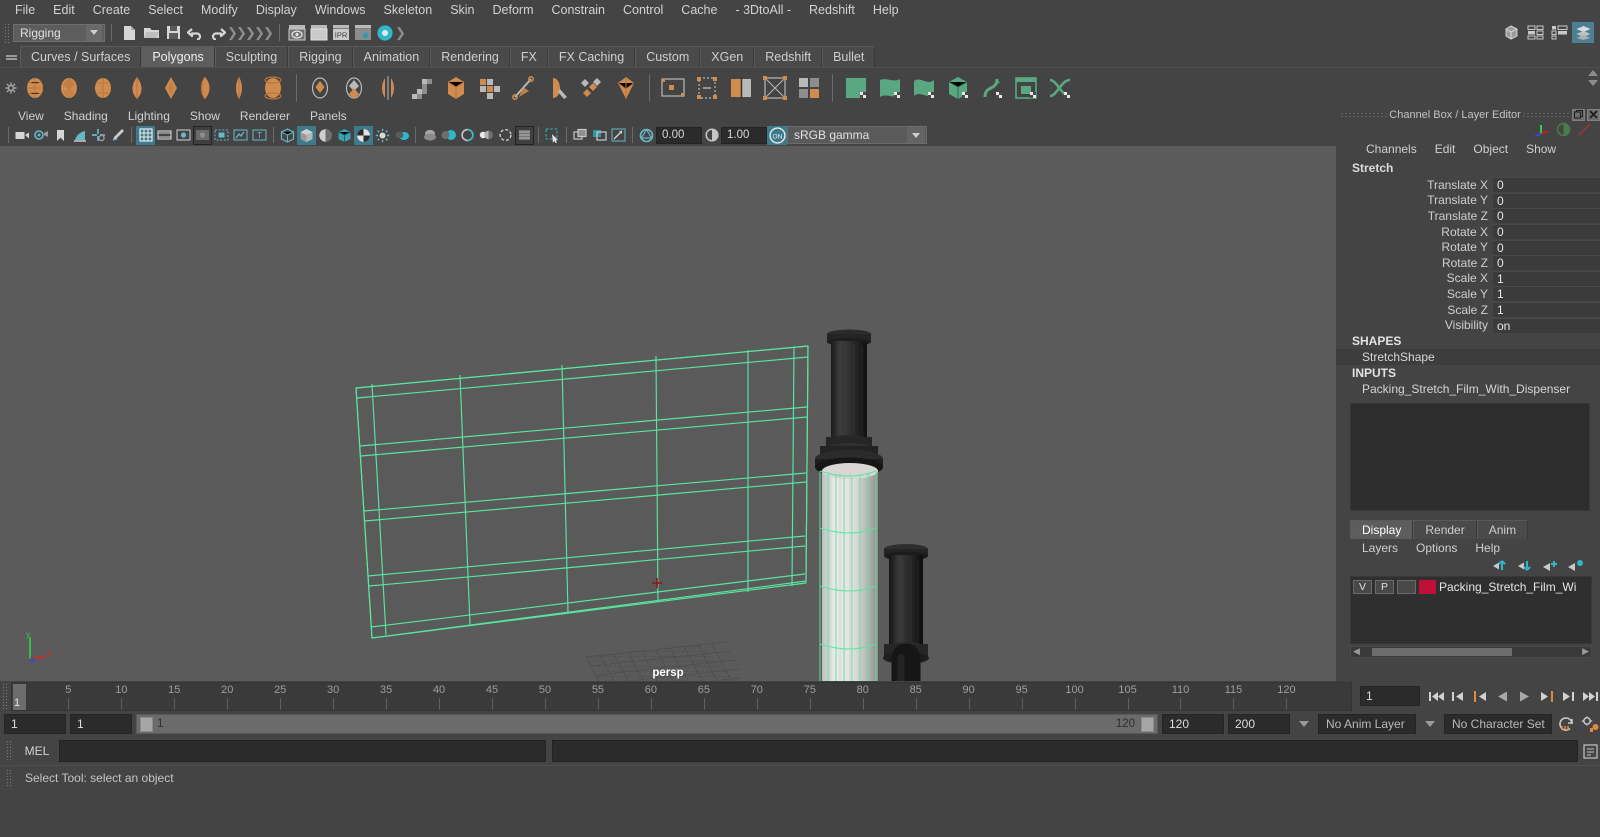 The height and width of the screenshot is (837, 1600). Describe the element at coordinates (856, 88) in the screenshot. I see `sculpt-plane-icon` at that location.